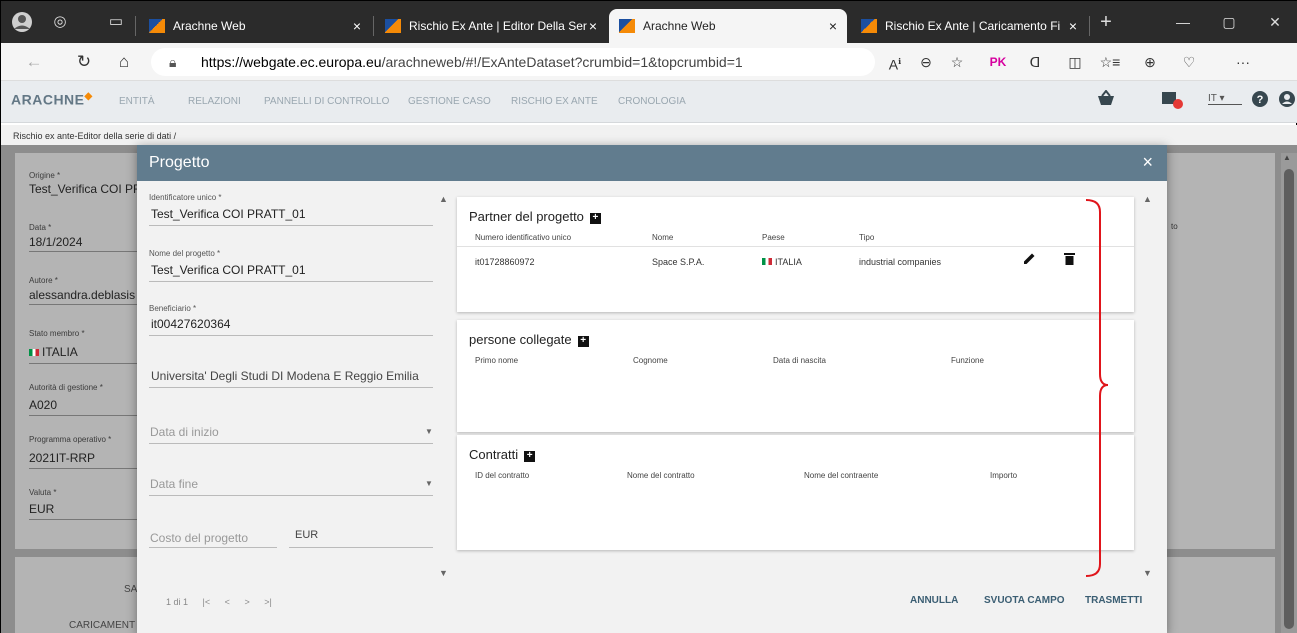  Describe the element at coordinates (373, 26) in the screenshot. I see `tab-separator` at that location.